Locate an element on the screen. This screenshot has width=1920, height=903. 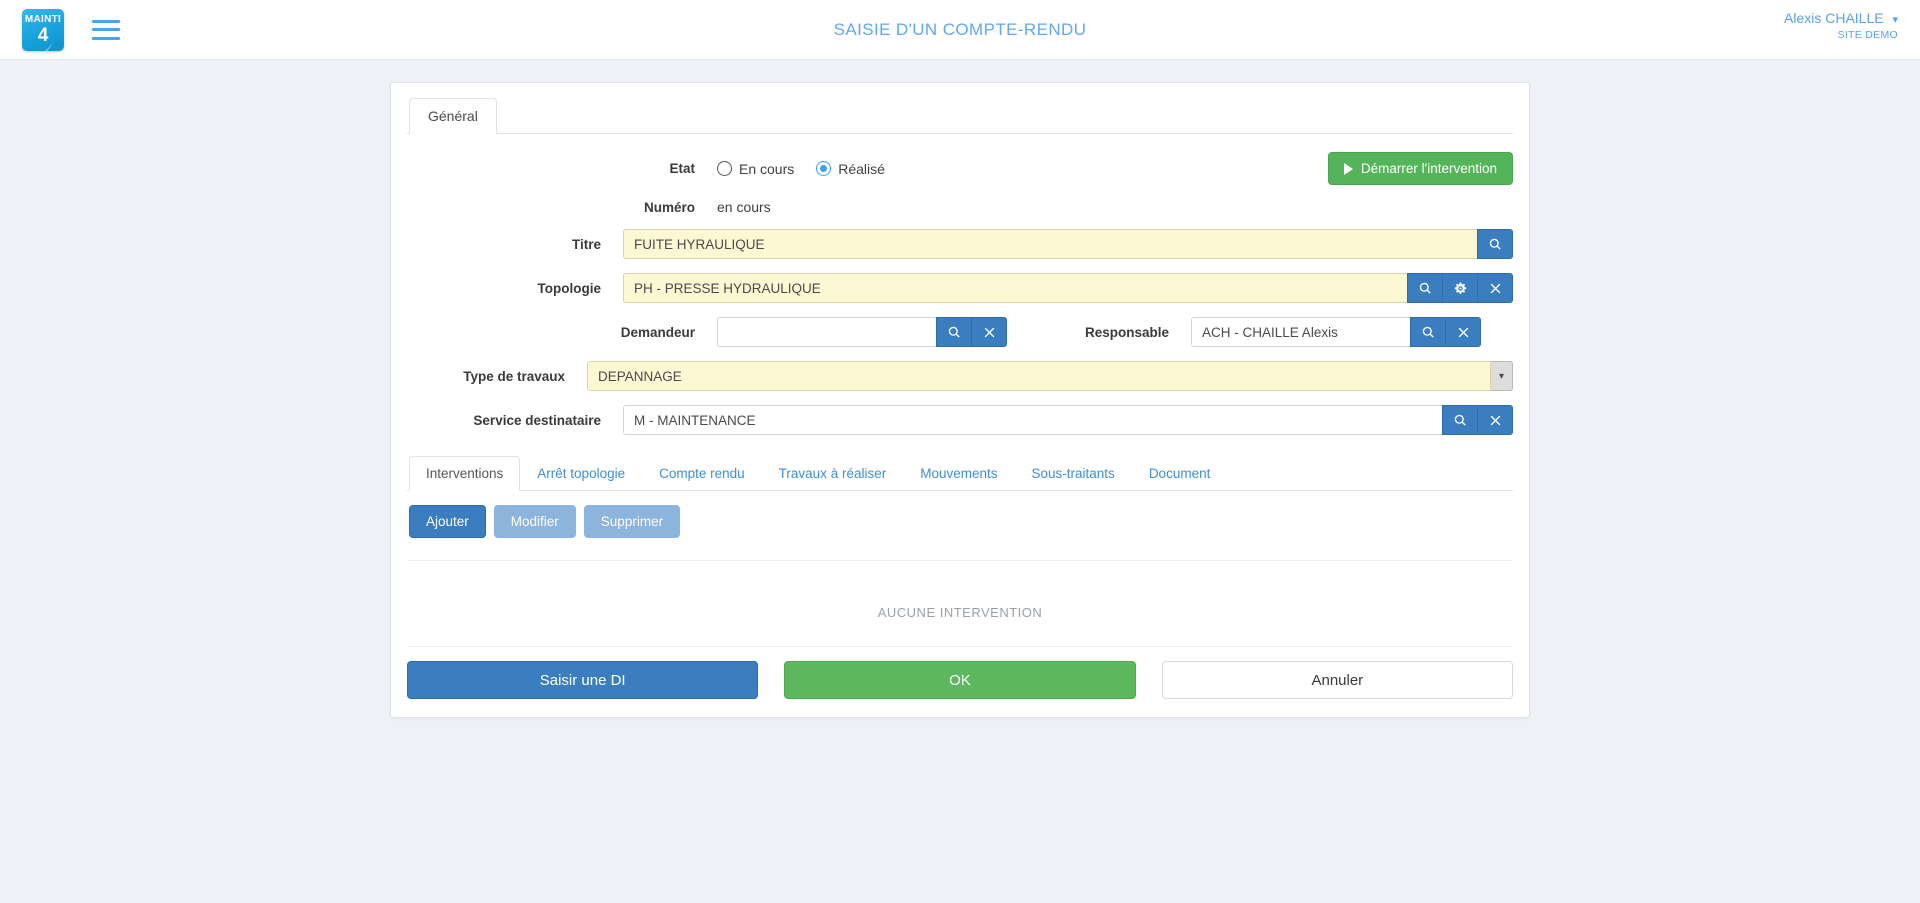
user-name: Alexis CHAILLE is located at coordinates (1833, 18).